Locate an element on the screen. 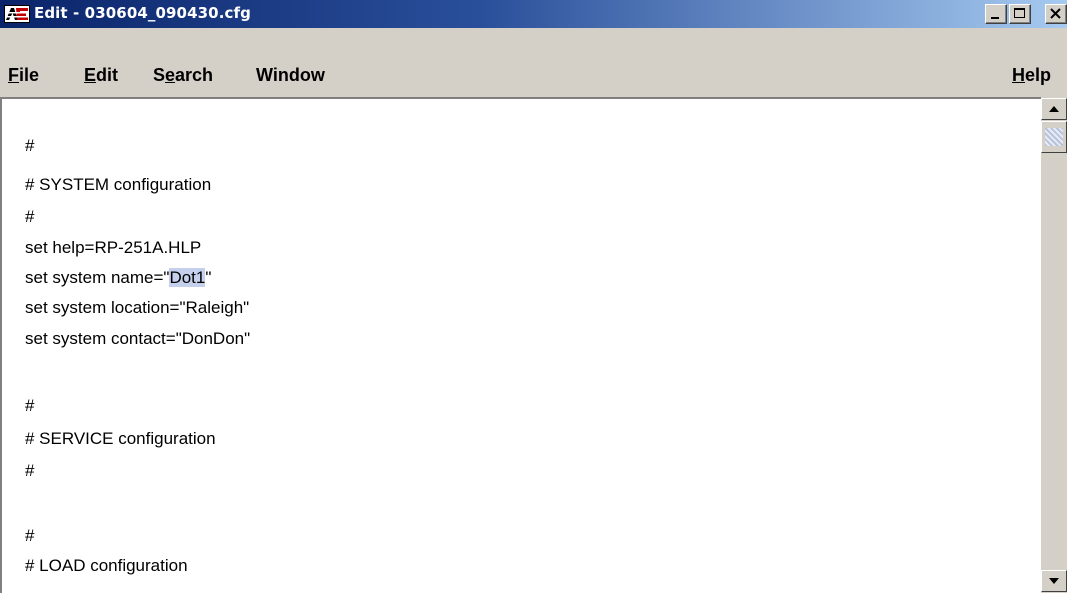 Image resolution: width=1067 pixels, height=593 pixels. menu-file-label: ile is located at coordinates (29, 75).